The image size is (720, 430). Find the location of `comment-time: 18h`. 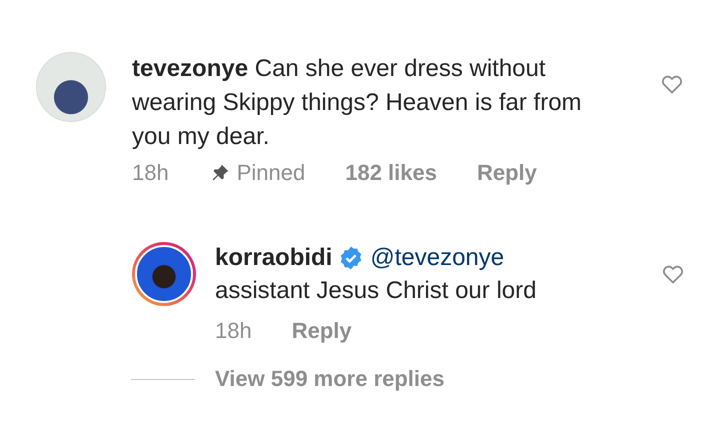

comment-time: 18h is located at coordinates (150, 173).